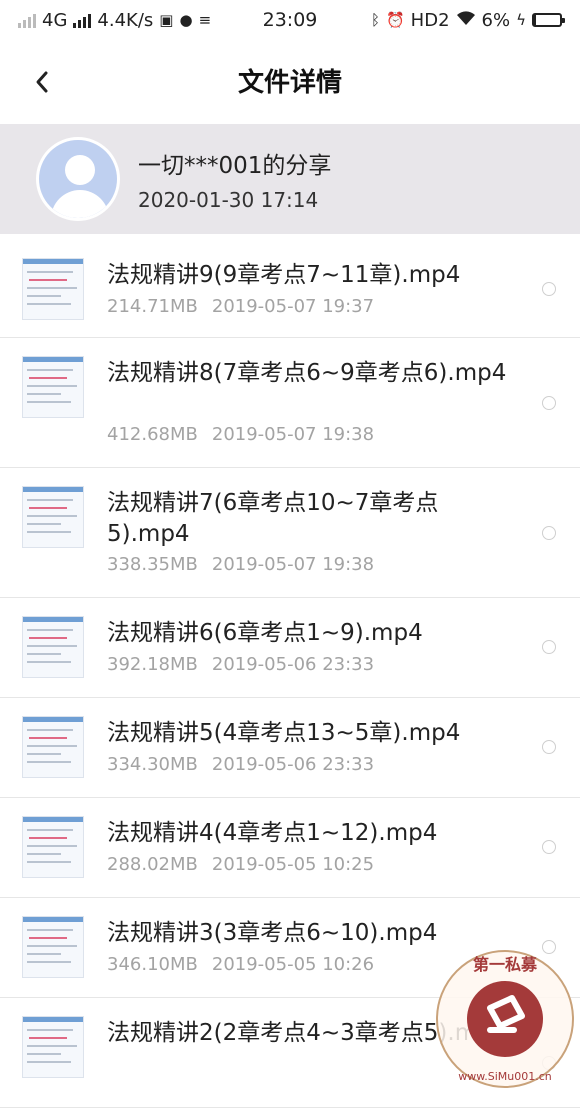 The height and width of the screenshot is (1108, 580). I want to click on wifi-icon, so click(466, 20).